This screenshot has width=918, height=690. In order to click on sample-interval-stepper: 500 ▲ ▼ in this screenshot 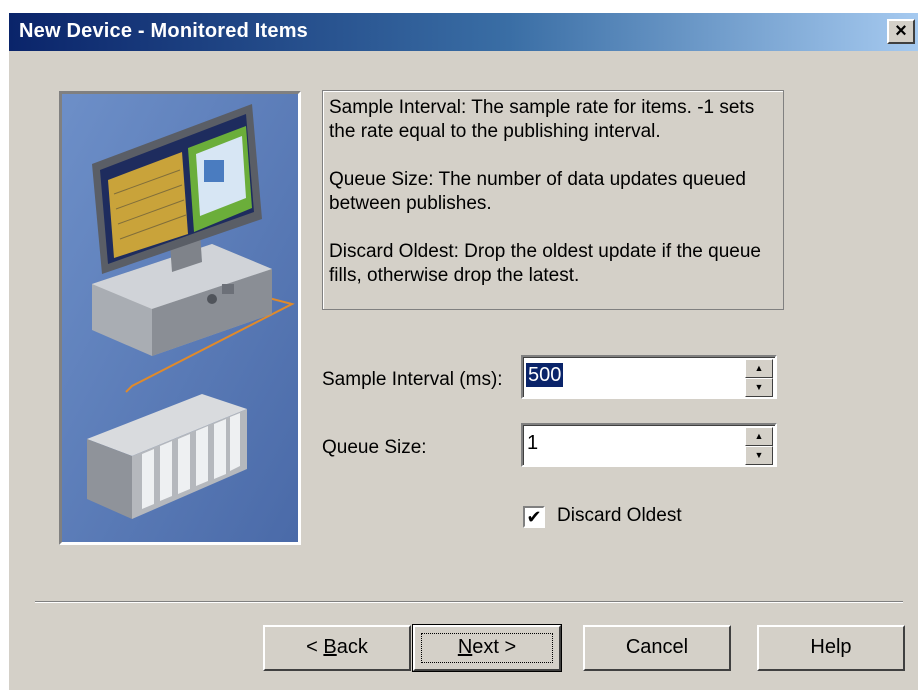, I will do `click(649, 377)`.